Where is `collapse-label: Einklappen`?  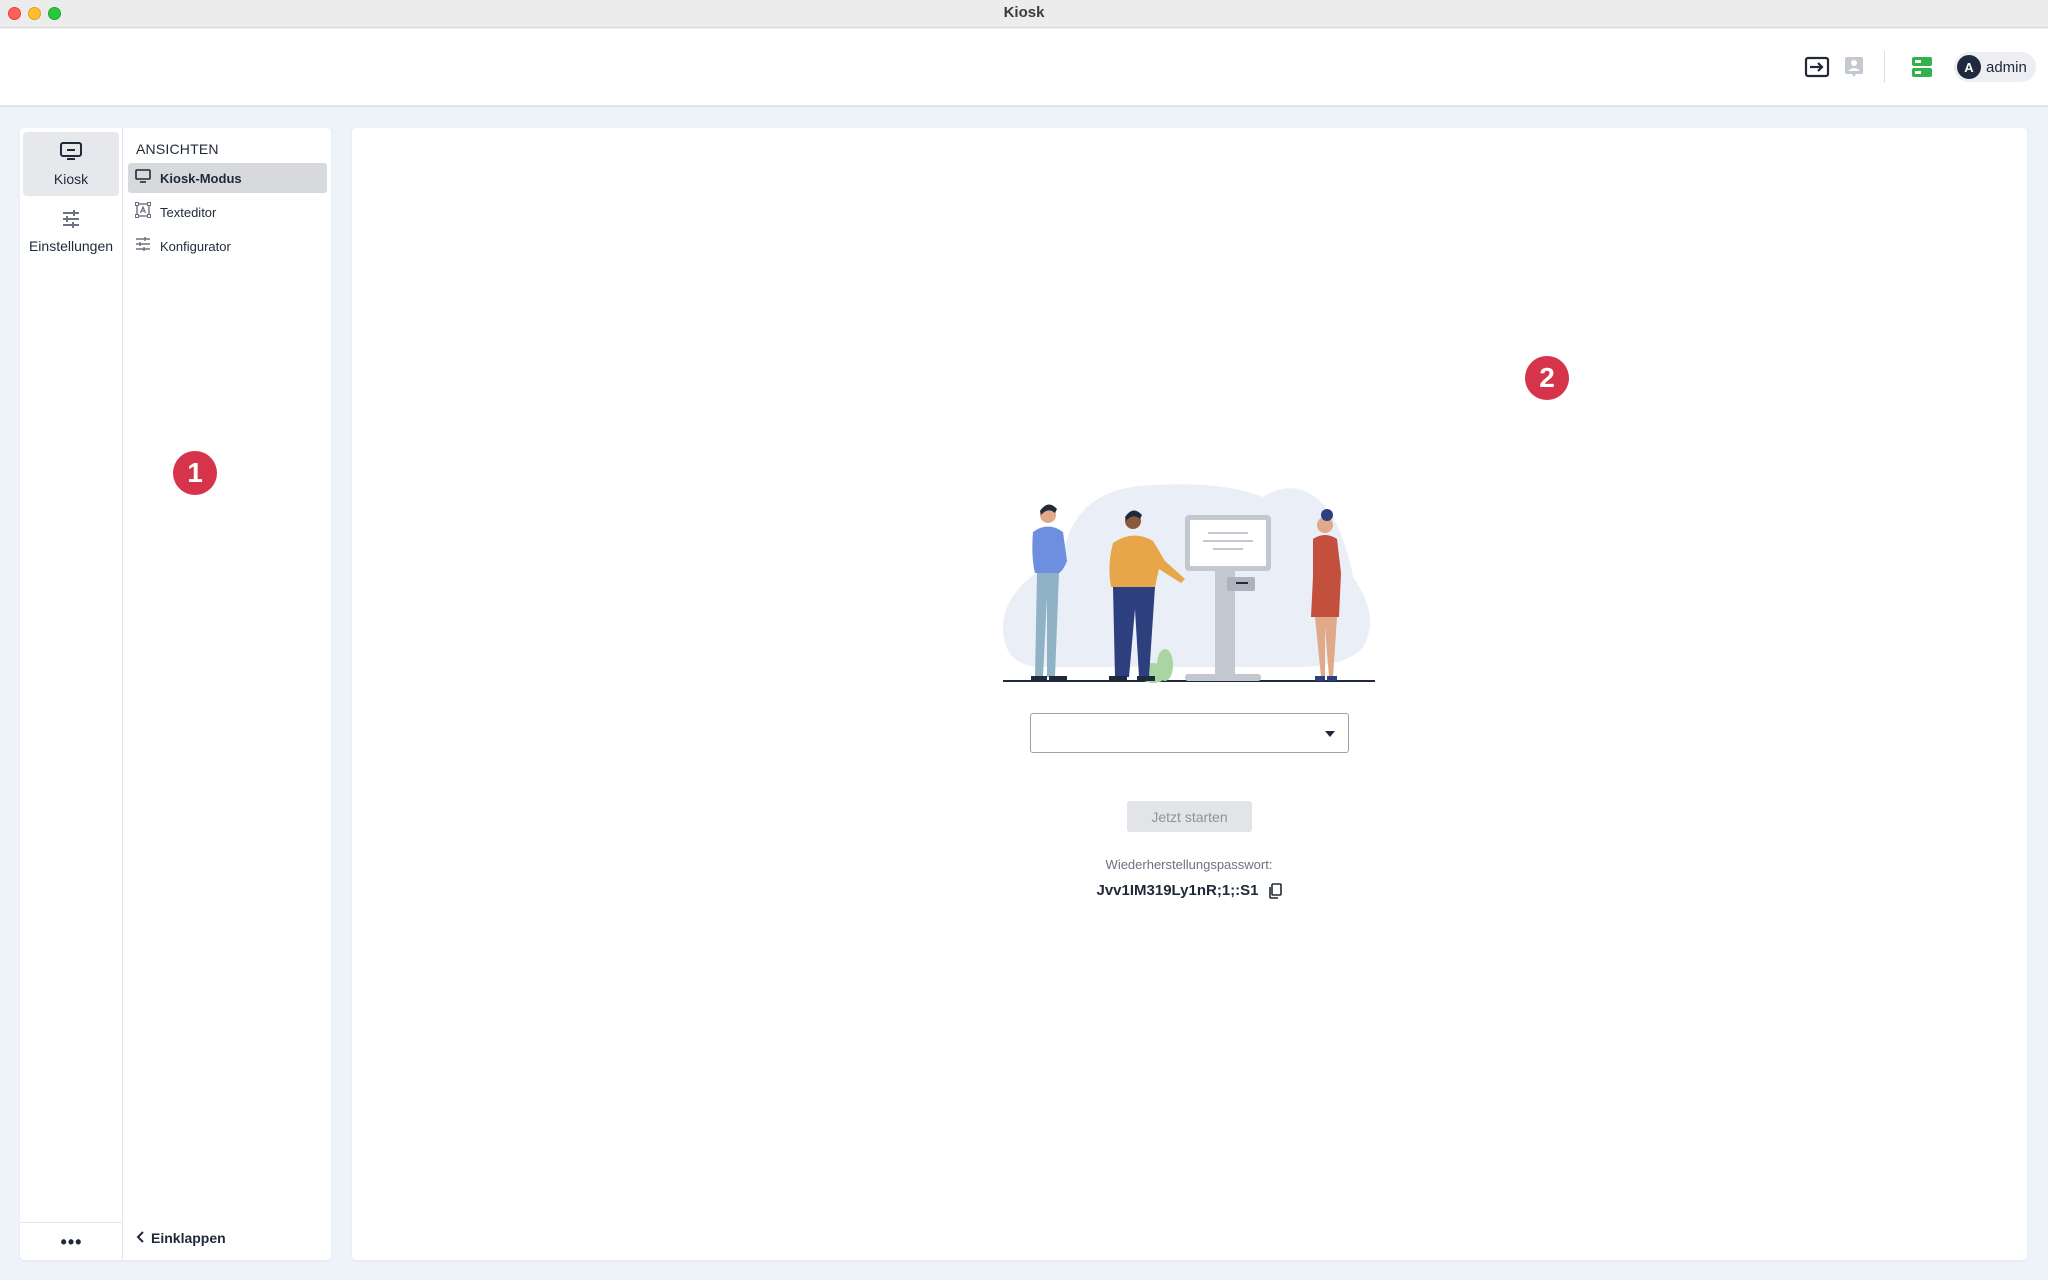
collapse-label: Einklappen is located at coordinates (188, 1238).